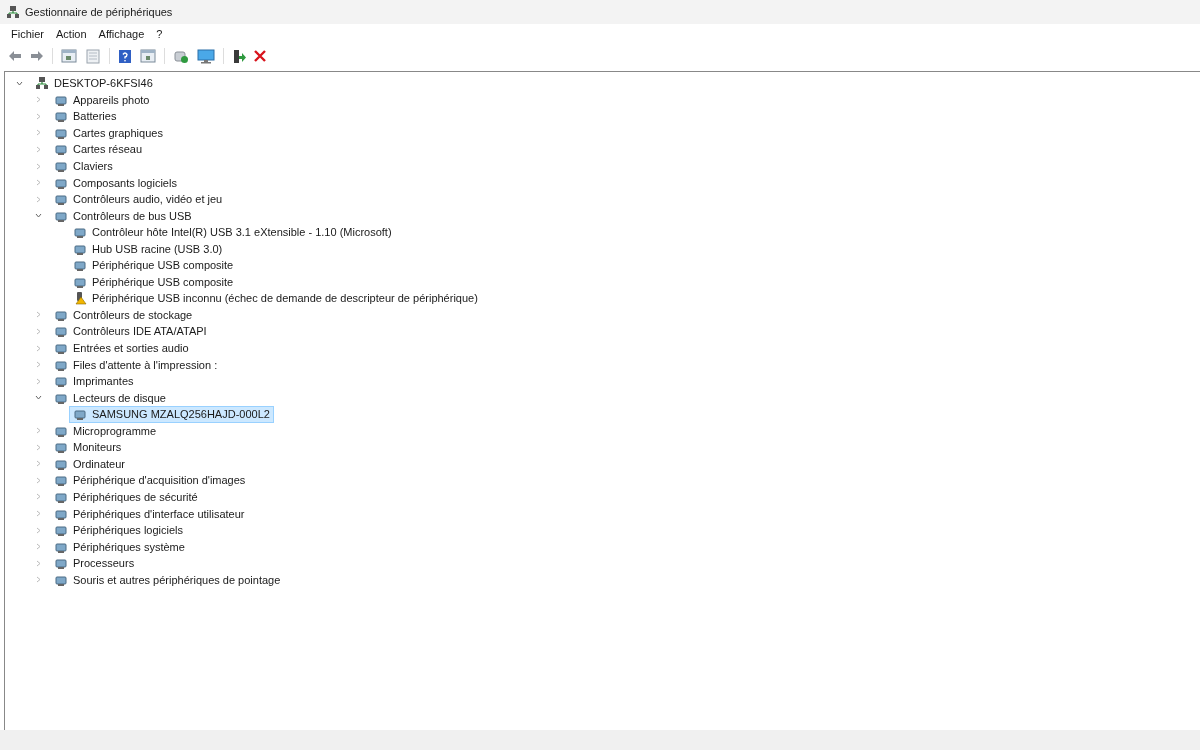  What do you see at coordinates (119, 530) in the screenshot?
I see `tree-item: Périphériques logiciels` at bounding box center [119, 530].